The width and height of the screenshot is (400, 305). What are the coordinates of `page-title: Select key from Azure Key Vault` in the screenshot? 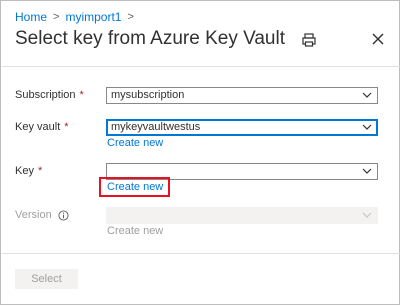 It's located at (150, 38).